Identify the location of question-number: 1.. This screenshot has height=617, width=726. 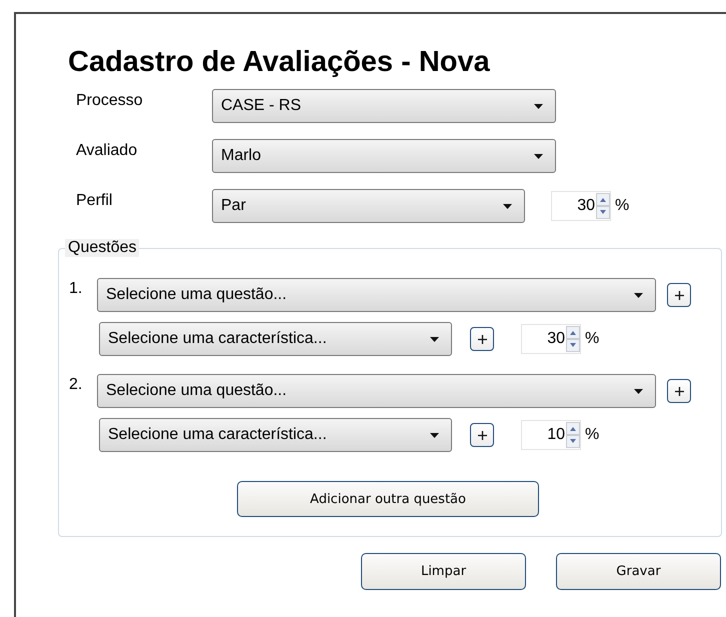
(76, 289).